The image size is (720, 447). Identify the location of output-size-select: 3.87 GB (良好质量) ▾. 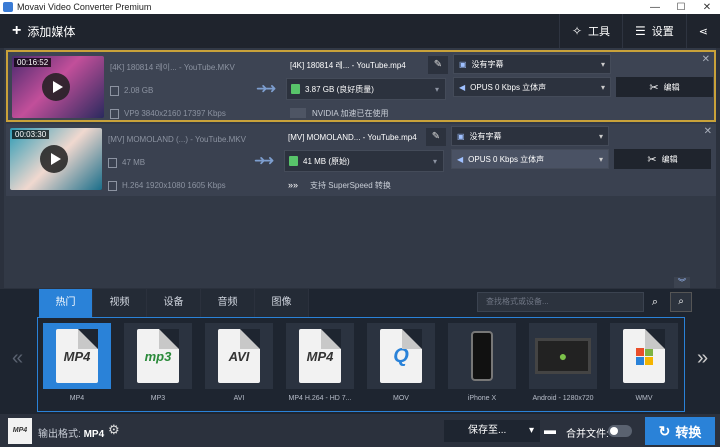
(366, 89).